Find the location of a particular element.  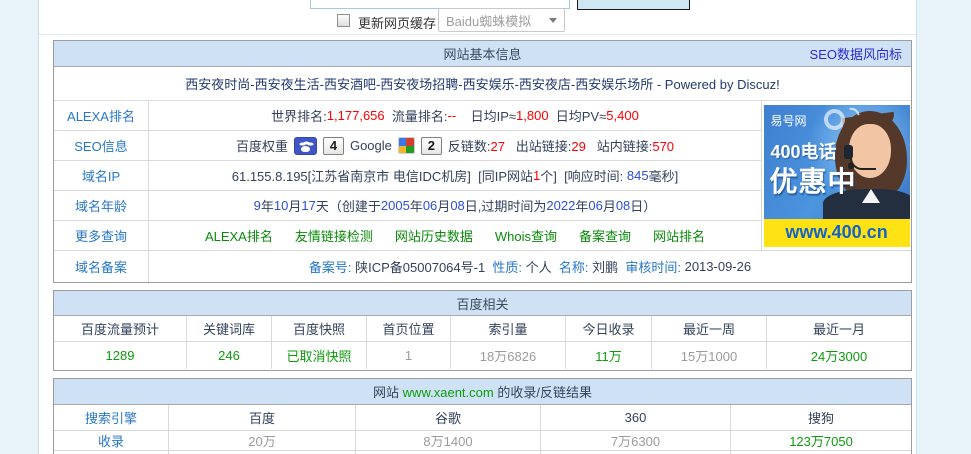

result-panel-title: 网站 www.xaent.com 的收录/反链结果 is located at coordinates (482, 392).